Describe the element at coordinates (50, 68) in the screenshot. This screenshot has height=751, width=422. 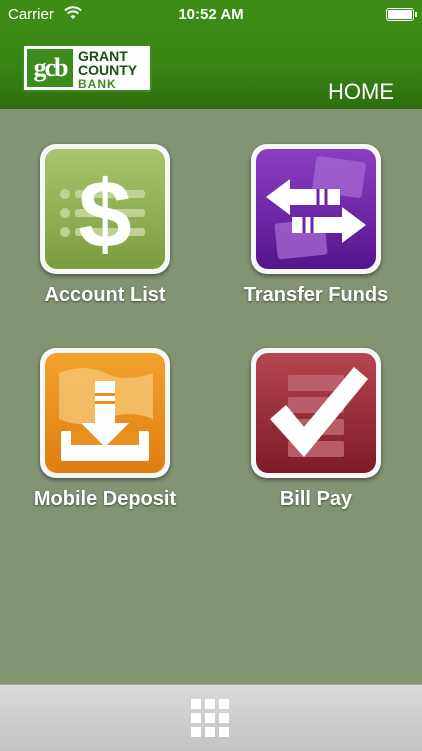
I see `logo-mark: gcb` at that location.